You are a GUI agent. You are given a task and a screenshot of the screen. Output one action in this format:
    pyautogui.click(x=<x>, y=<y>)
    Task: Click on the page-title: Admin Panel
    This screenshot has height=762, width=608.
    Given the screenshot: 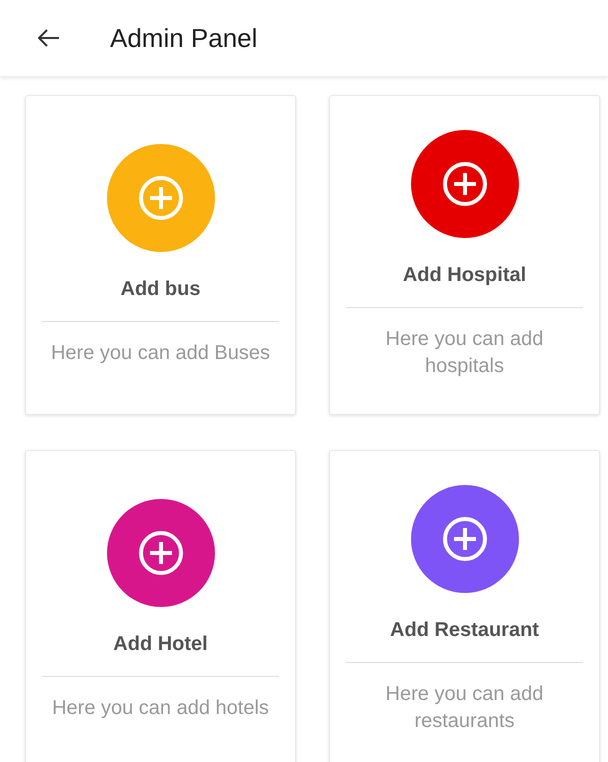 What is the action you would take?
    pyautogui.click(x=184, y=38)
    